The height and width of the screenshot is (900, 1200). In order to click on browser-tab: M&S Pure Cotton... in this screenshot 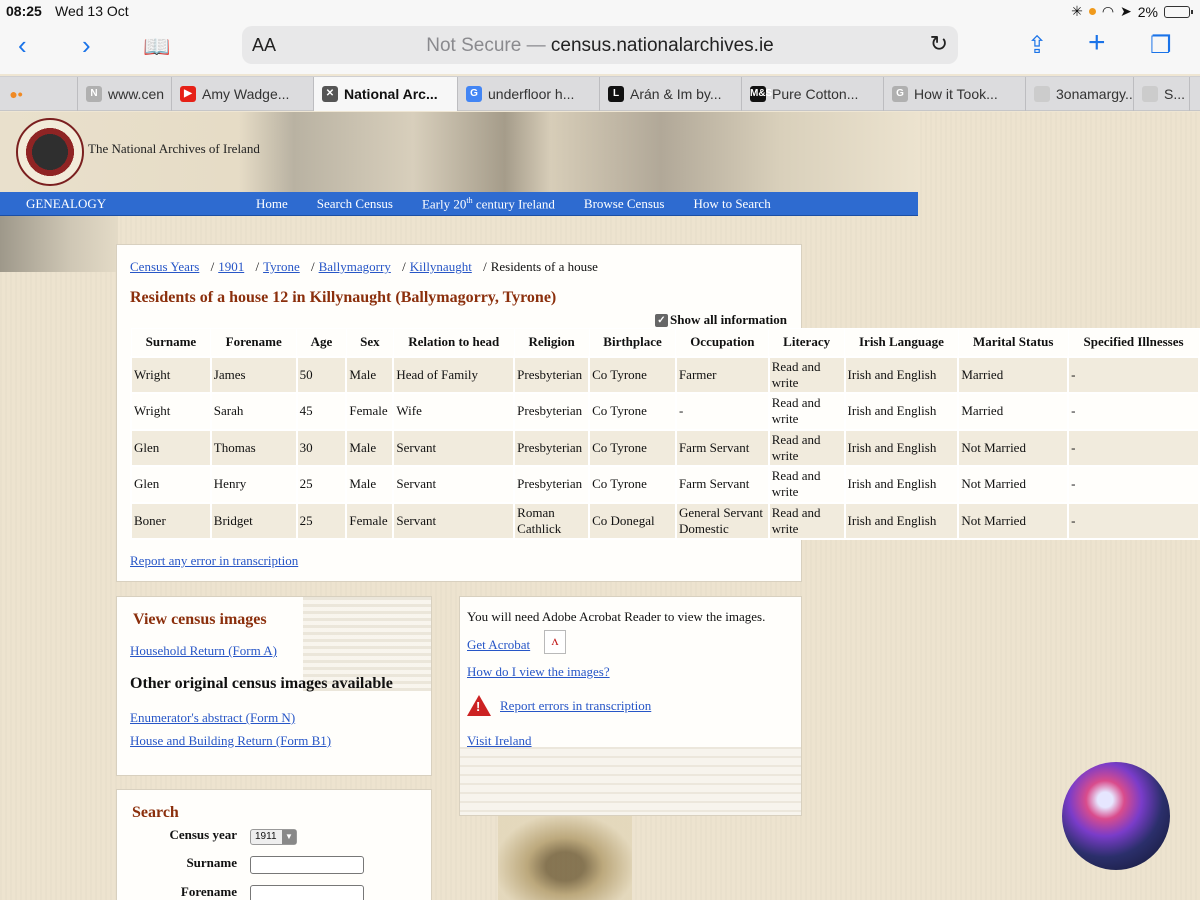, I will do `click(813, 94)`.